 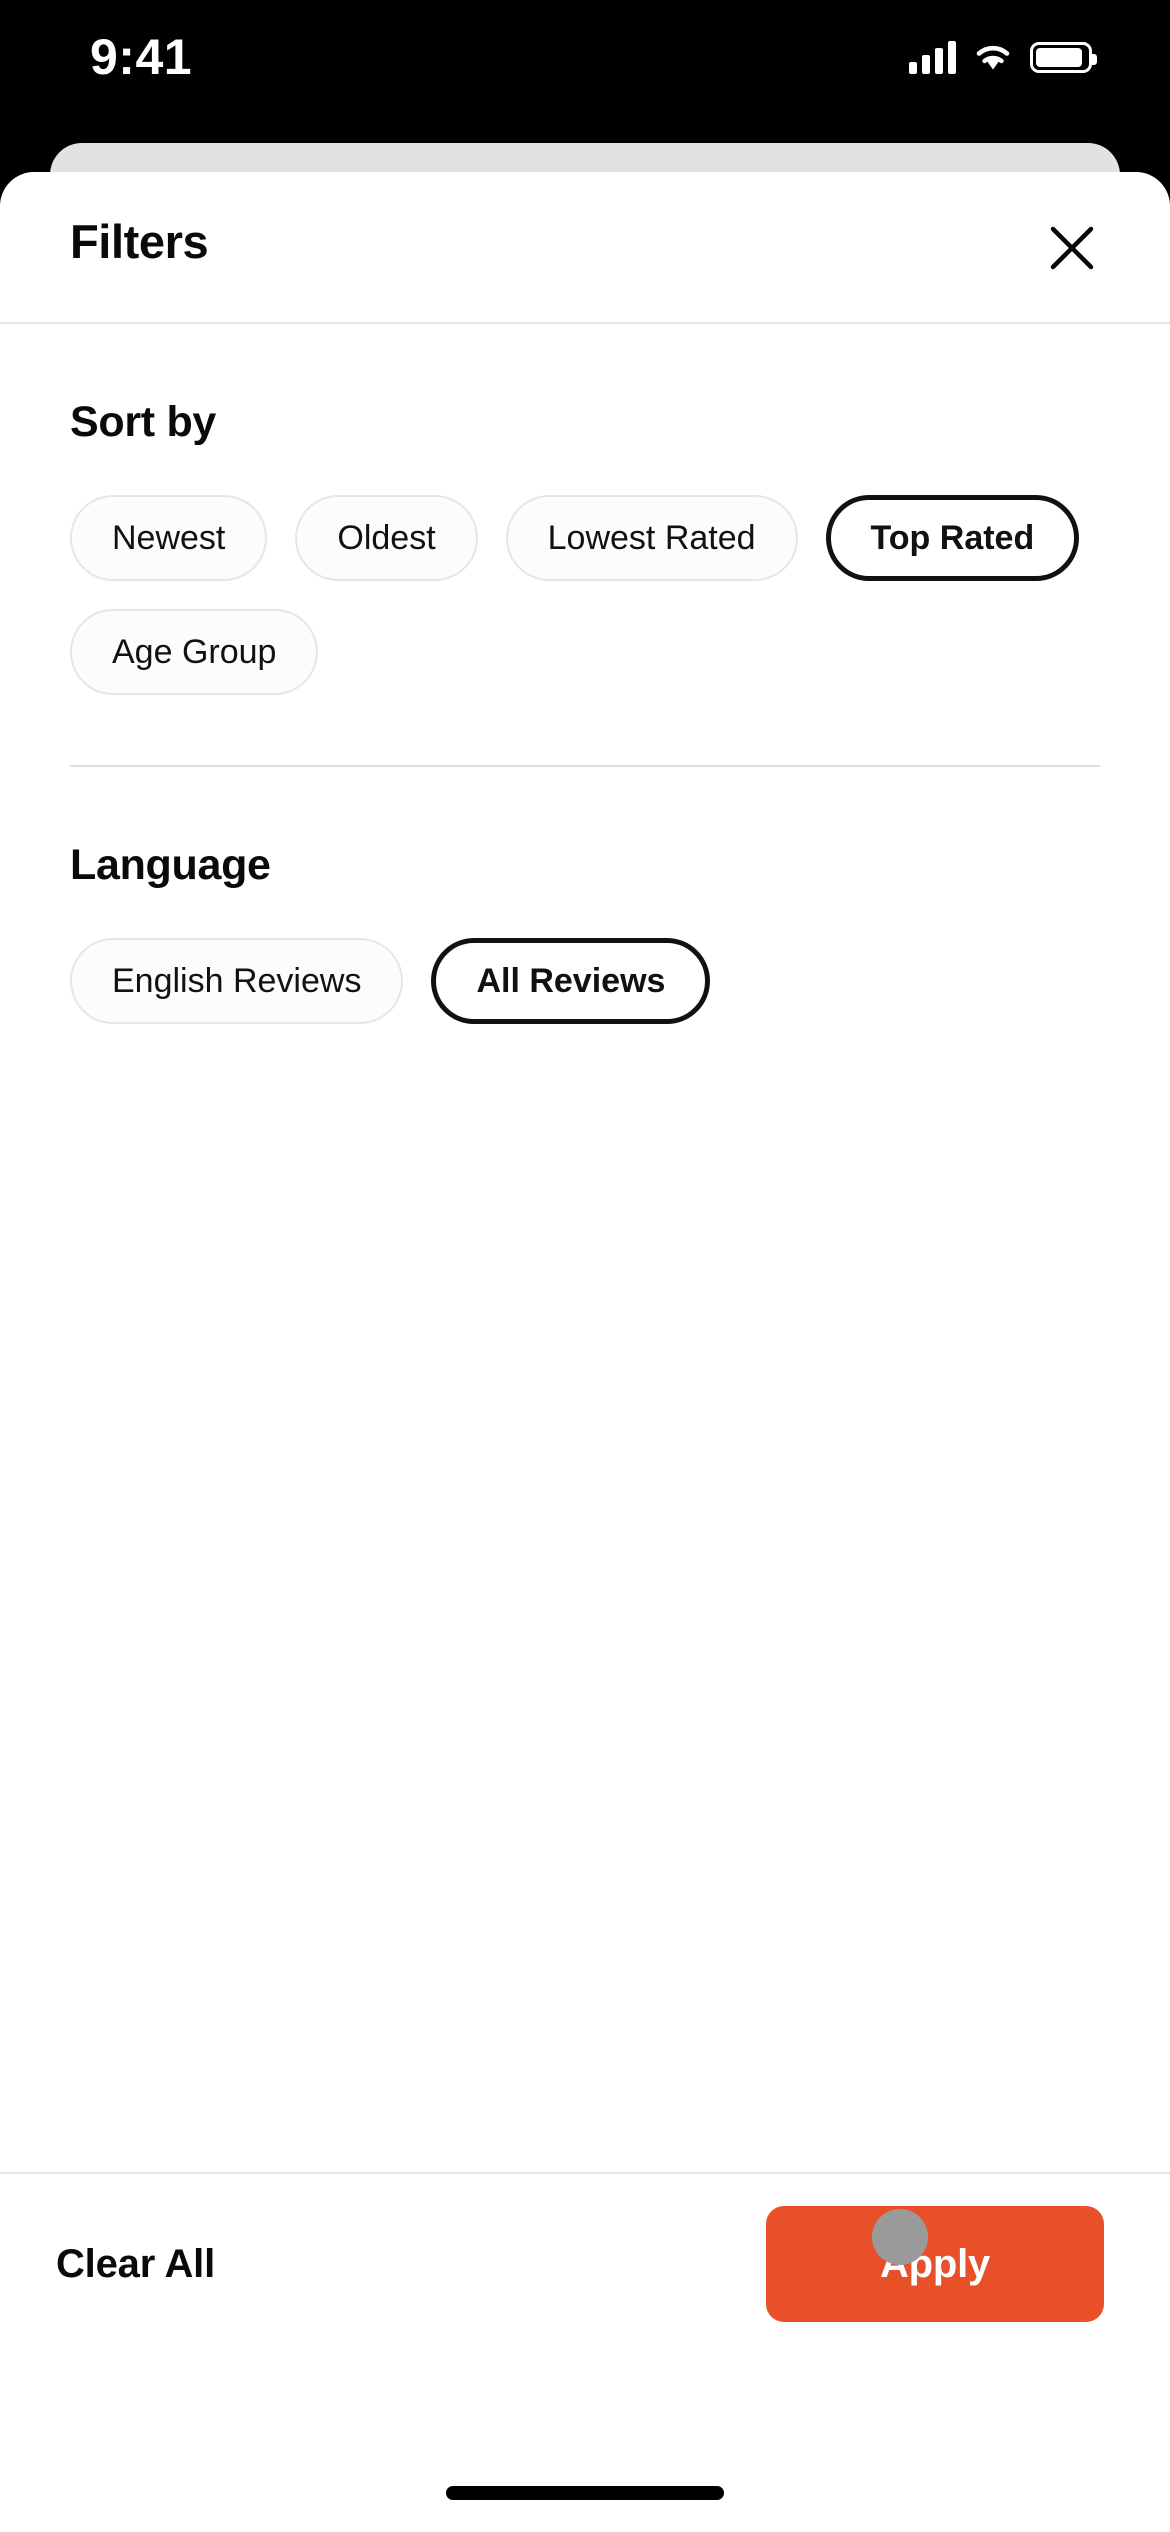 I want to click on section-language: Language English Reviews All Reviews, so click(x=585, y=895).